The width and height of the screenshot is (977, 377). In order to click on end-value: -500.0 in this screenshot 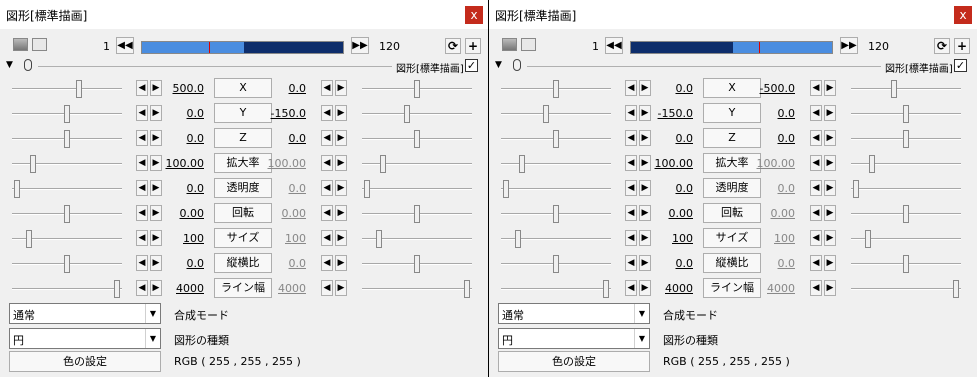, I will do `click(774, 88)`.